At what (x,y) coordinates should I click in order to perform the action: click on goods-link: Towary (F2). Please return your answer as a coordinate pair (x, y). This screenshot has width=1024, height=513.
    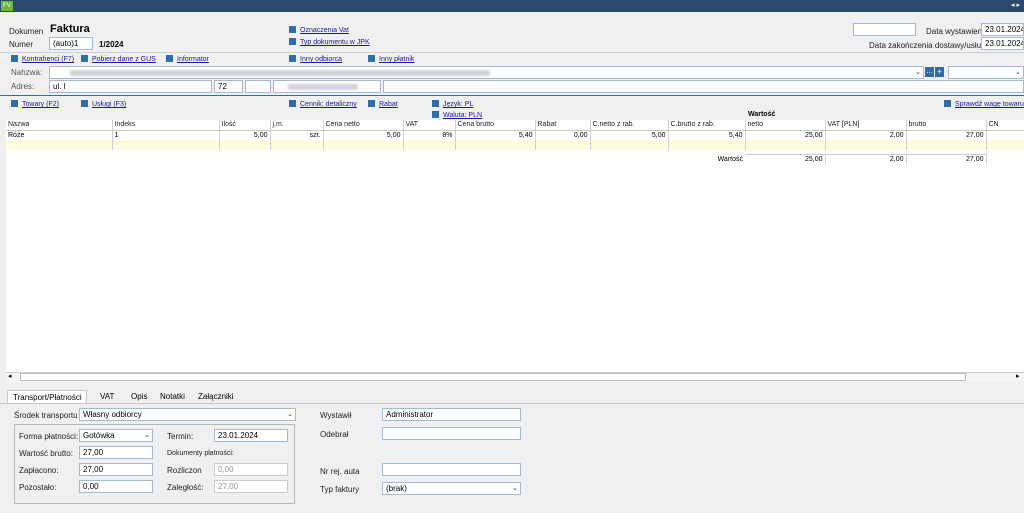
    Looking at the image, I should click on (35, 104).